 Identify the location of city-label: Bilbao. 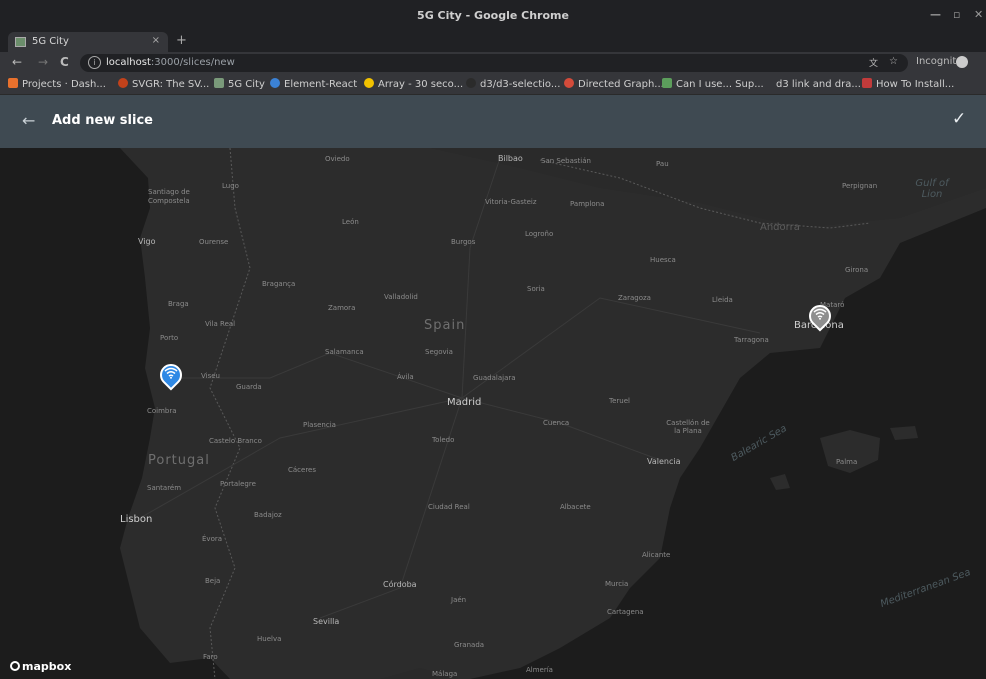
(510, 158).